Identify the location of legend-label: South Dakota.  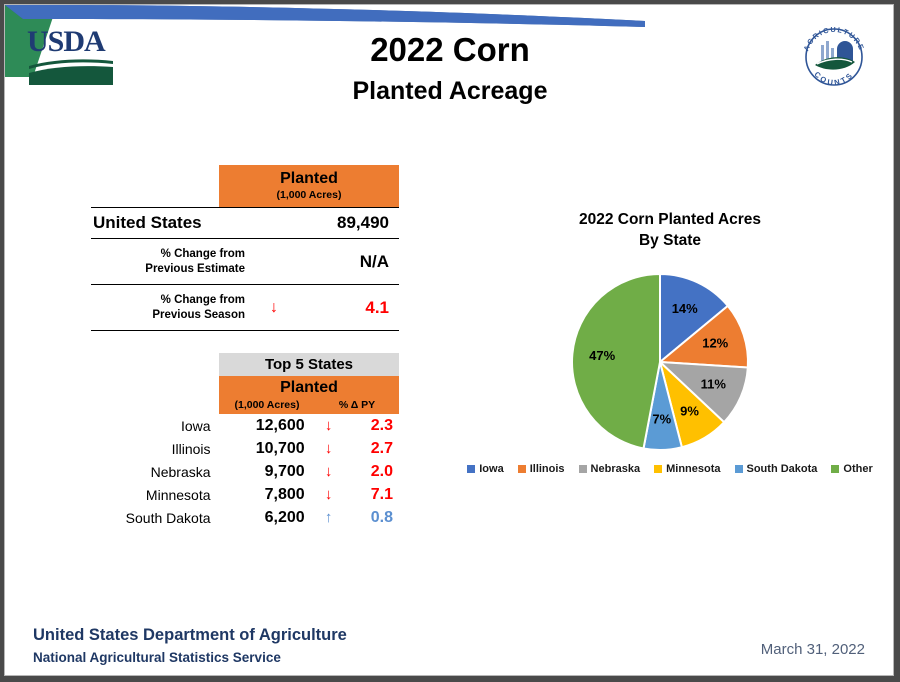
(782, 469).